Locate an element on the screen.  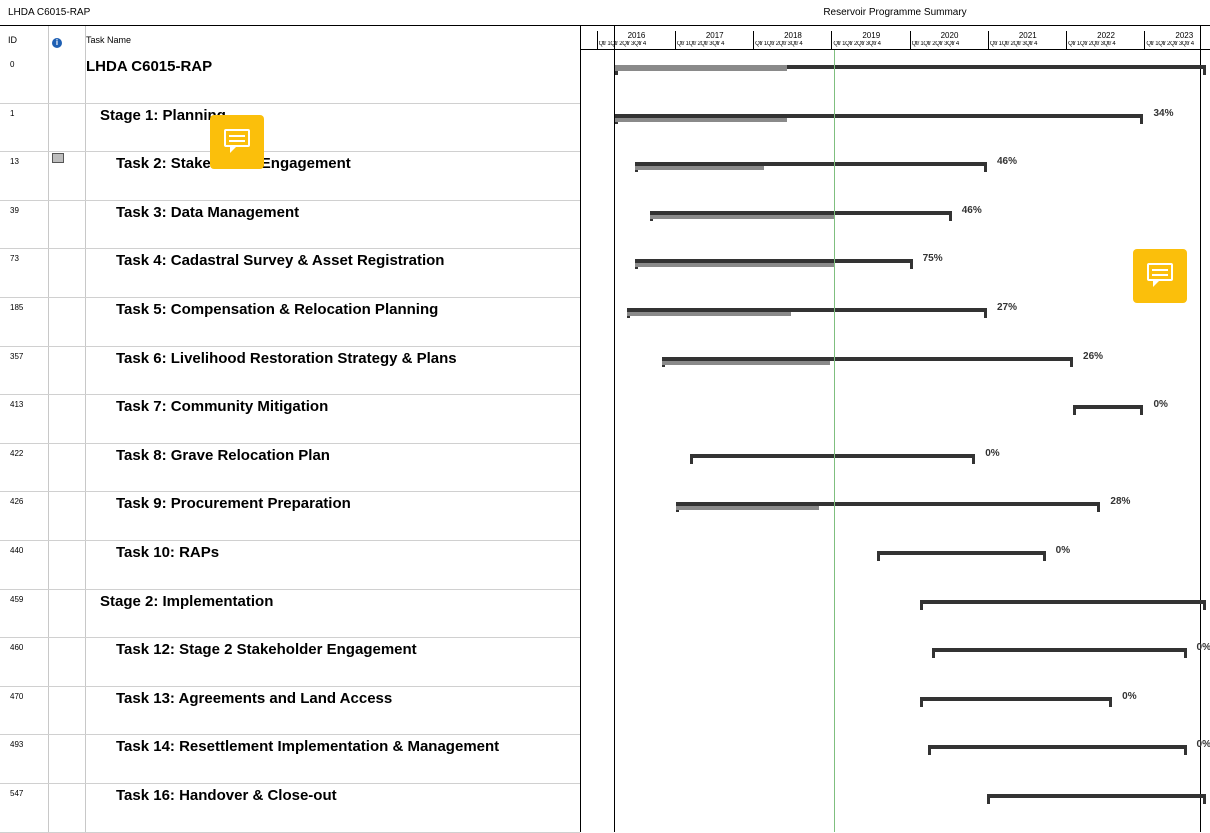
task-name: Task 10: RAPs is located at coordinates (167, 552).